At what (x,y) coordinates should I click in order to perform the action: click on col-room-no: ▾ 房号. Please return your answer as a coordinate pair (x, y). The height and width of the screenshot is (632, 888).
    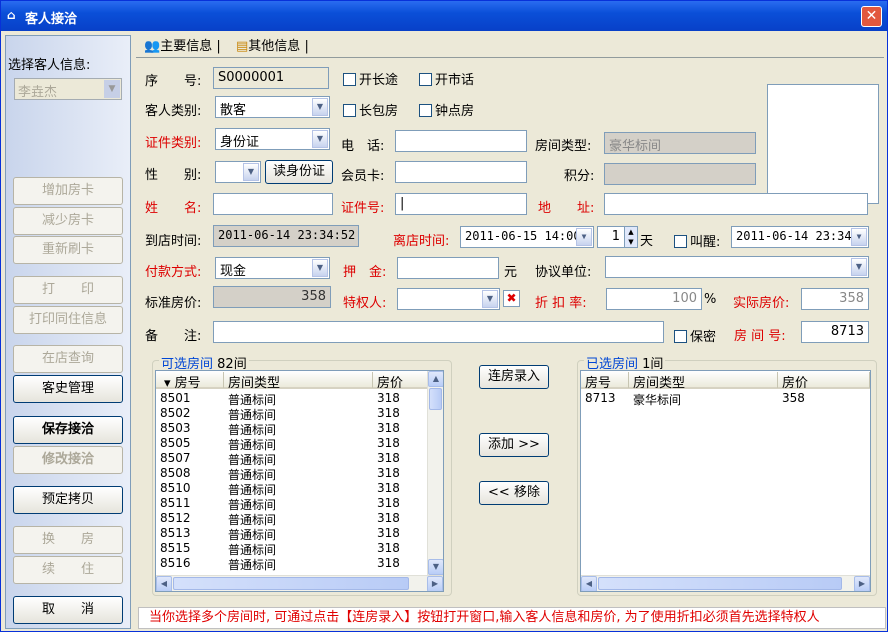
    Looking at the image, I should click on (190, 381).